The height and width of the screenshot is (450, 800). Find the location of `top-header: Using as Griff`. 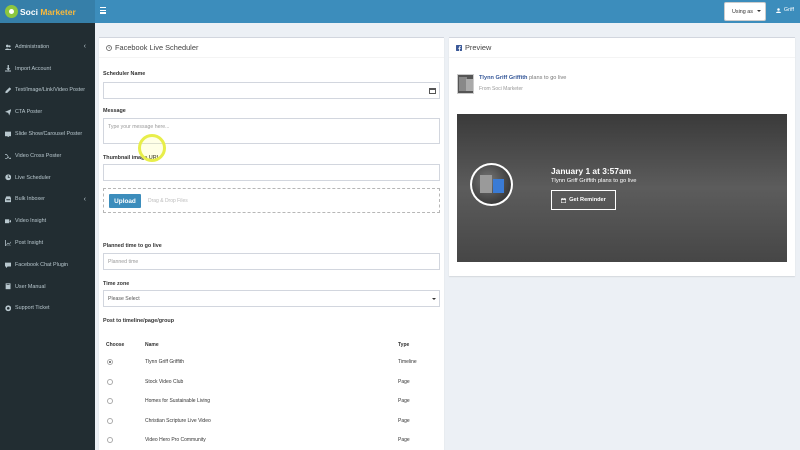

top-header: Using as Griff is located at coordinates (447, 11).